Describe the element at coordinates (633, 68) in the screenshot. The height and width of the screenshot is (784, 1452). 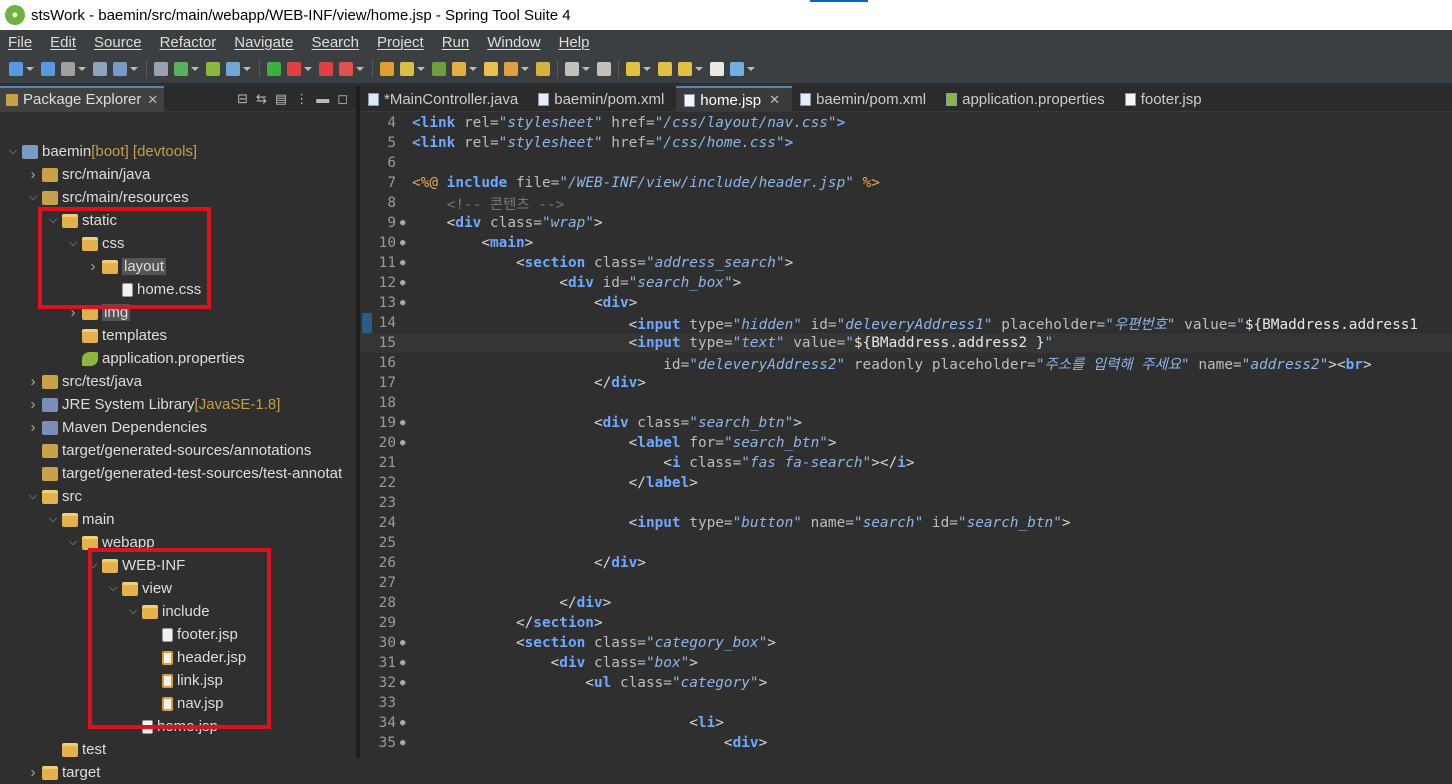
I see `prev-annotation-icon` at that location.